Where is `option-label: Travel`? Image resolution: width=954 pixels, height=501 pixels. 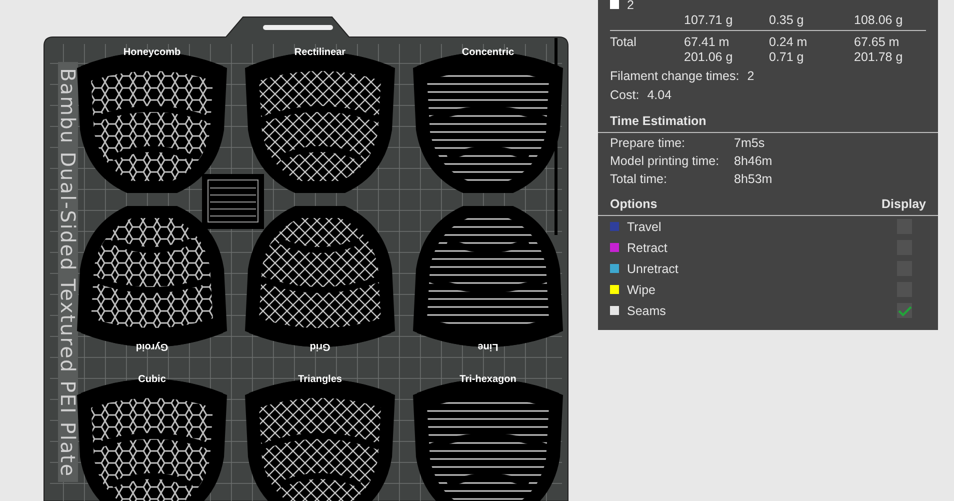 option-label: Travel is located at coordinates (644, 227).